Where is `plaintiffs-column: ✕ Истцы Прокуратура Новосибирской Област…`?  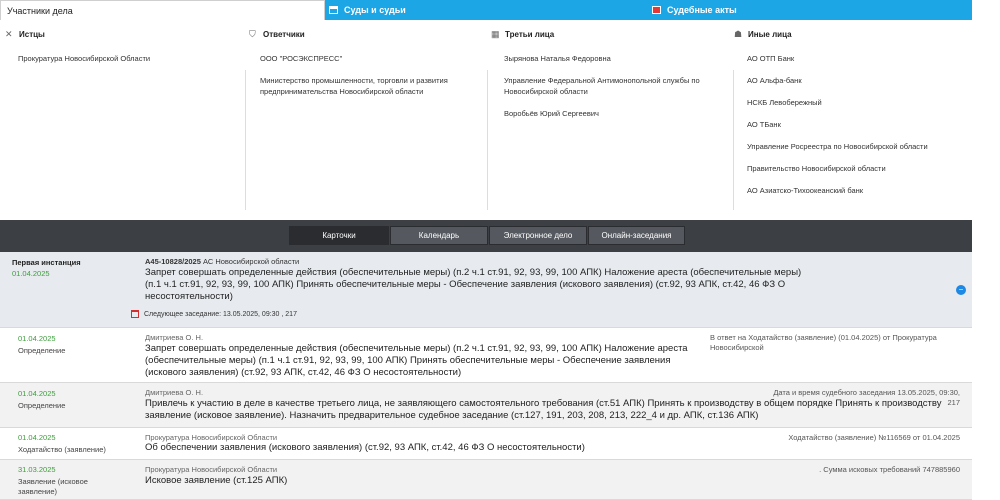 plaintiffs-column: ✕ Истцы Прокуратура Новосибирской Област… is located at coordinates (122, 115).